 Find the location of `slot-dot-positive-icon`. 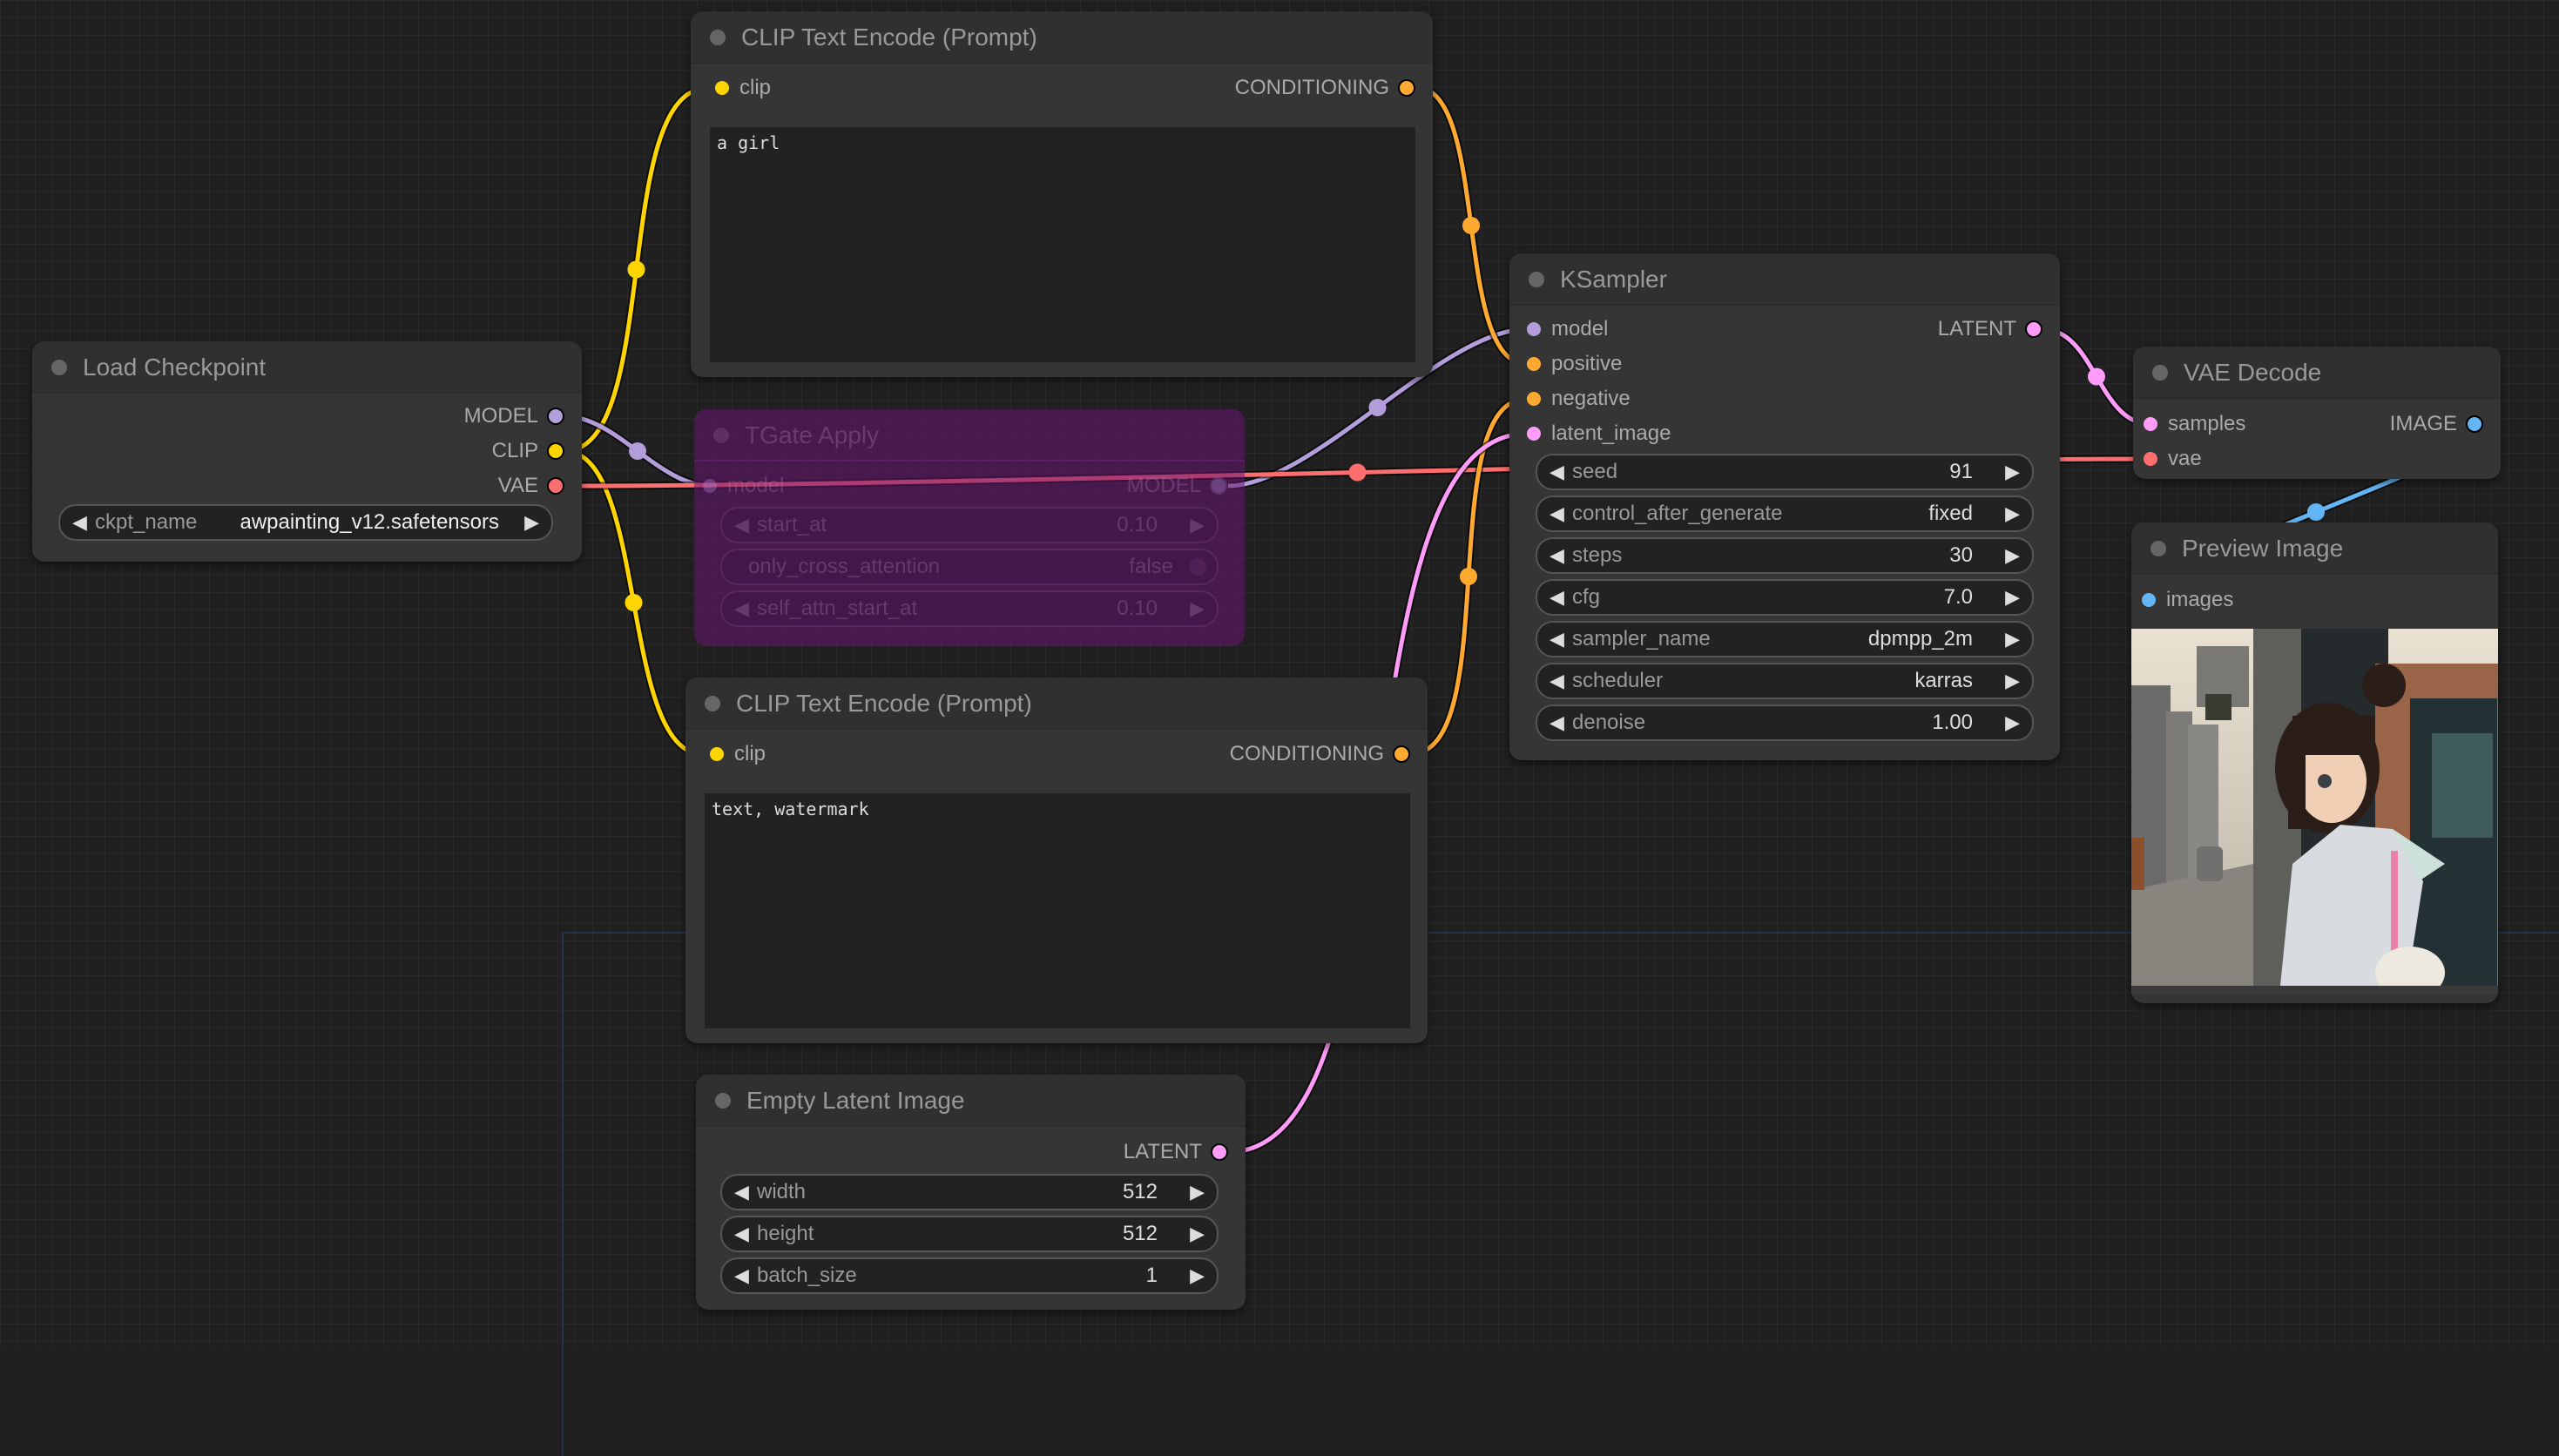

slot-dot-positive-icon is located at coordinates (1534, 364).